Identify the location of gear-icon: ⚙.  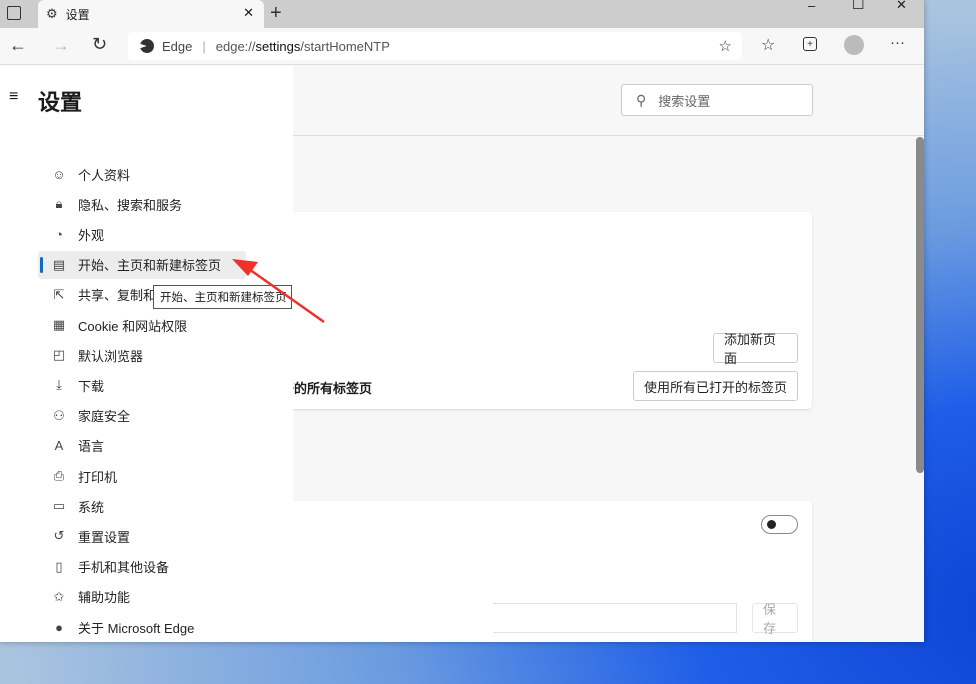
(52, 13).